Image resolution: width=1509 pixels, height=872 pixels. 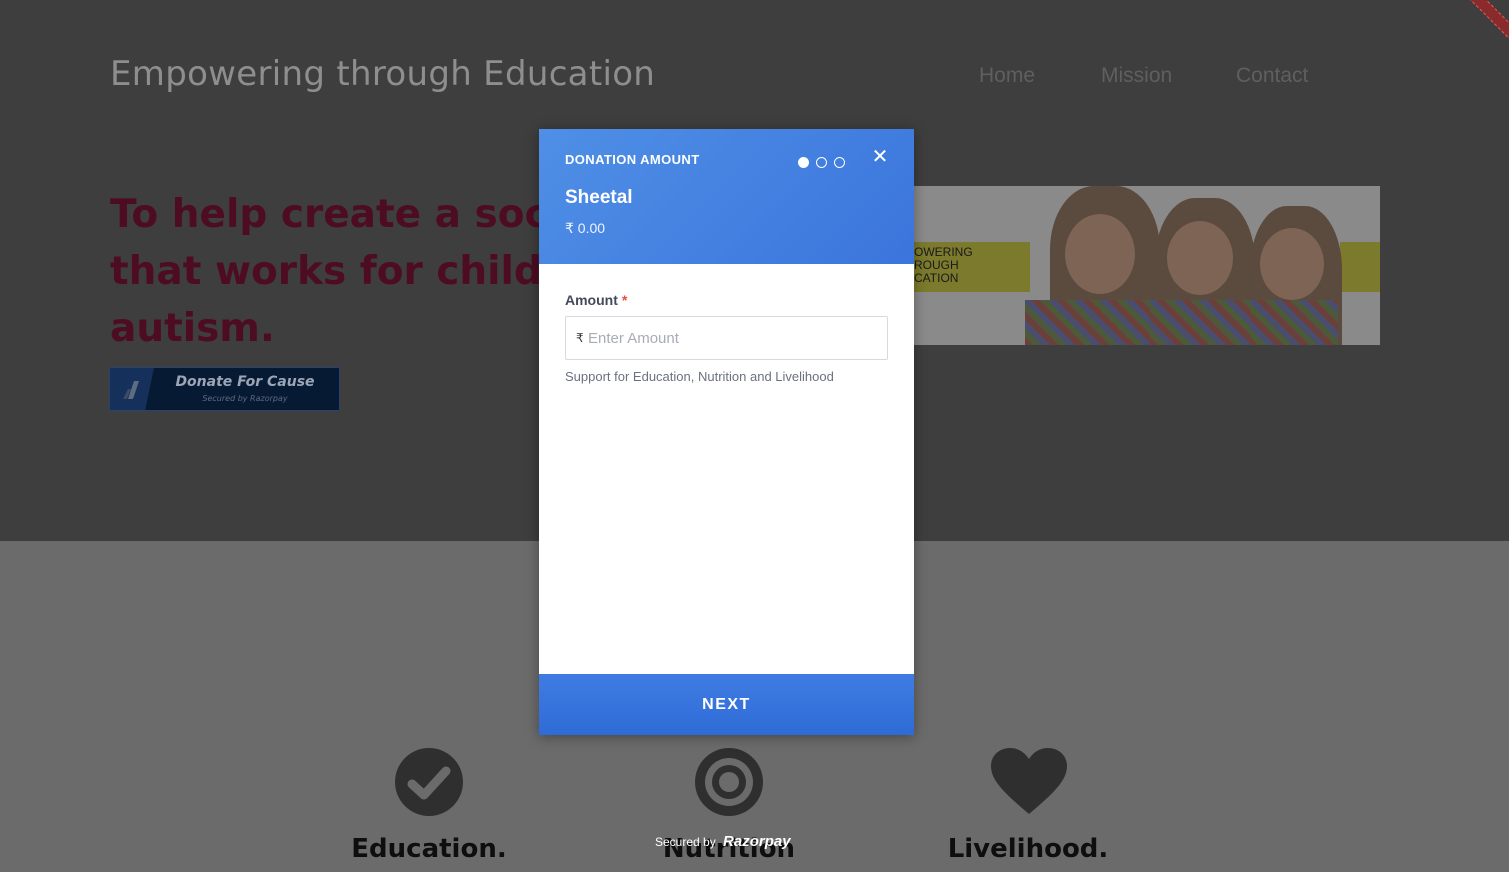 I want to click on site-title: Empowering through Education, so click(x=383, y=74).